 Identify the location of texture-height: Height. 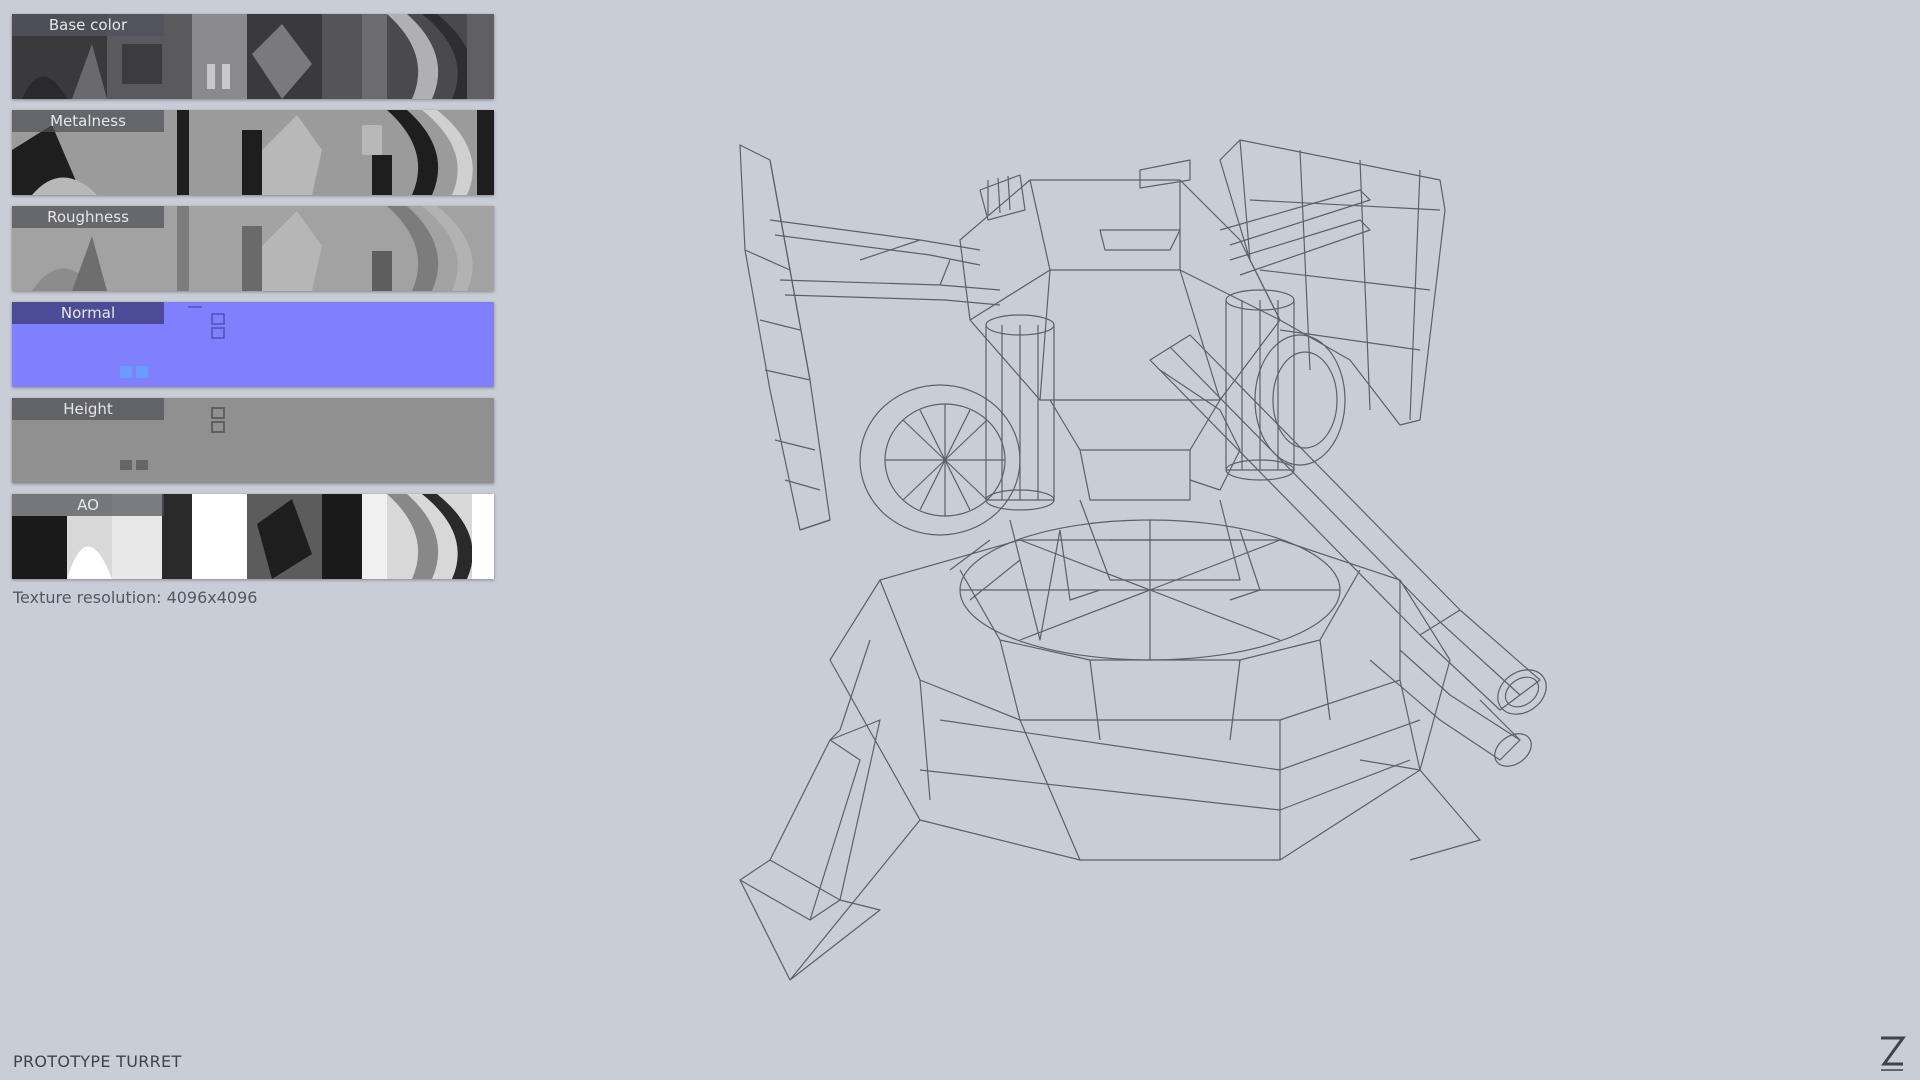
(253, 440).